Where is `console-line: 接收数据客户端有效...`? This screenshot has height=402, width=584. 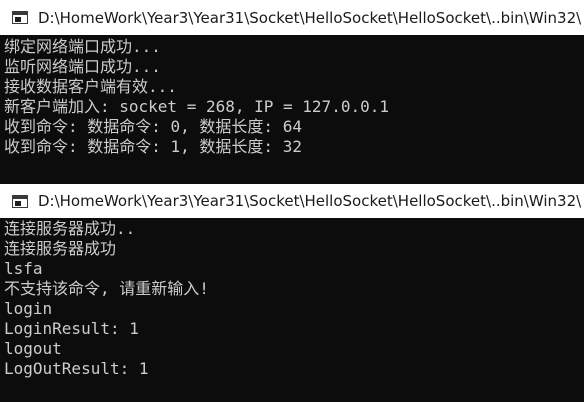 console-line: 接收数据客户端有效... is located at coordinates (90, 86).